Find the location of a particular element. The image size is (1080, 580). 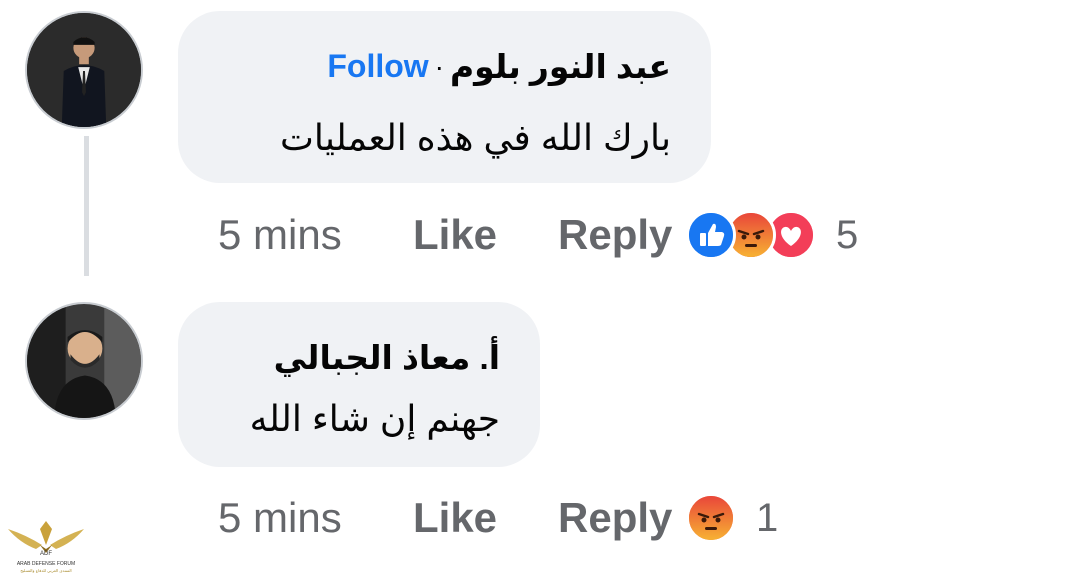

author-name: عبد النور بلوم is located at coordinates (560, 66).